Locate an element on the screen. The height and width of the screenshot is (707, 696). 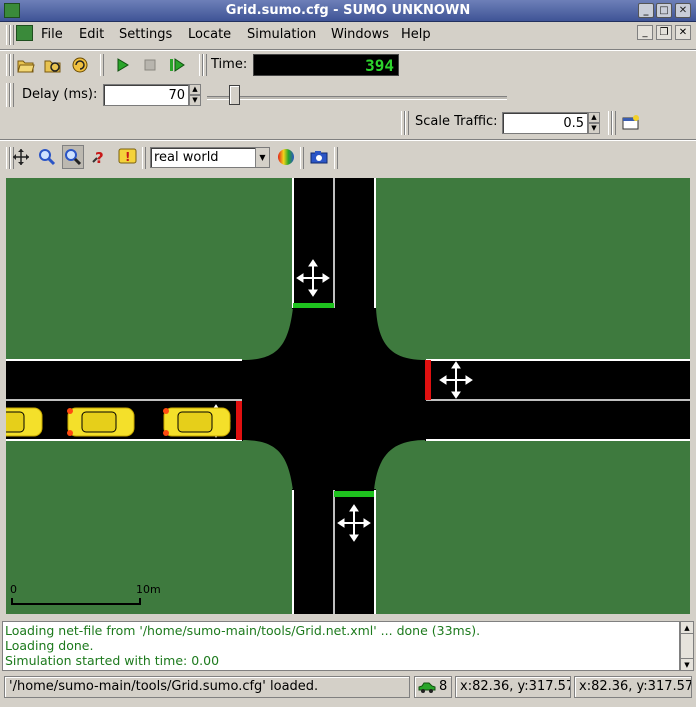
locate-icon: ? is located at coordinates (101, 157).